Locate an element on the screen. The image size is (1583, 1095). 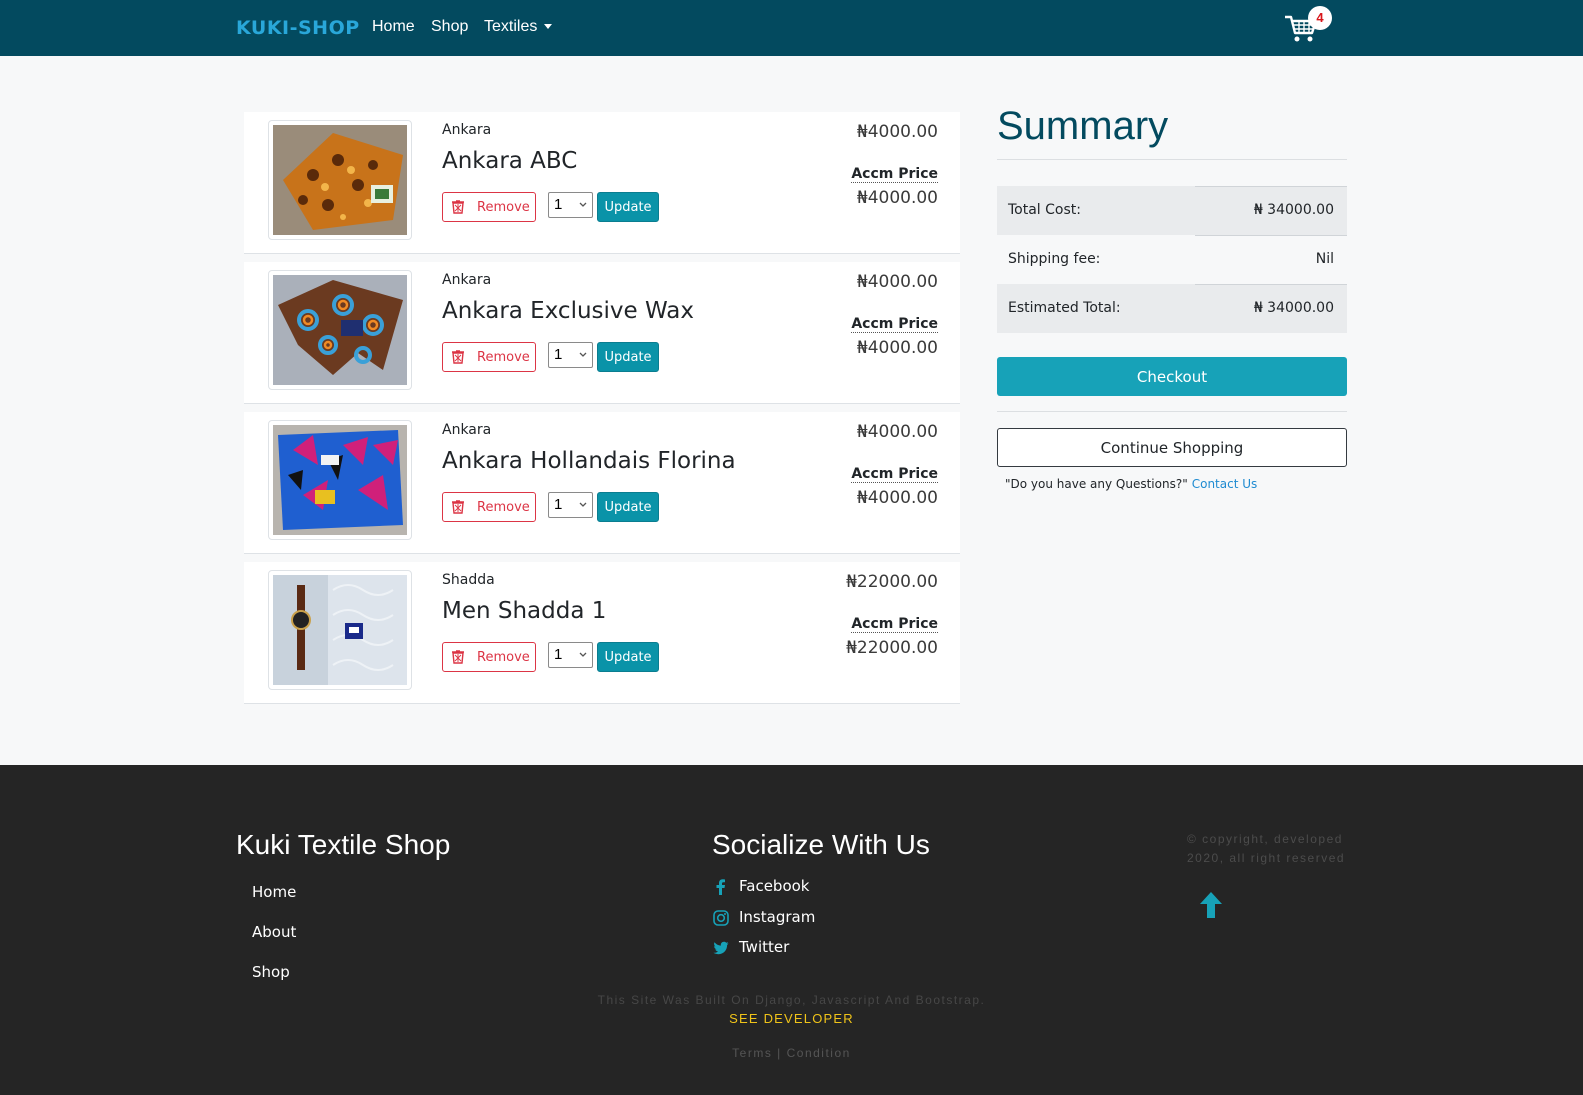
questions-note: "Do you have any Questions?" Contact Us is located at coordinates (1131, 484).